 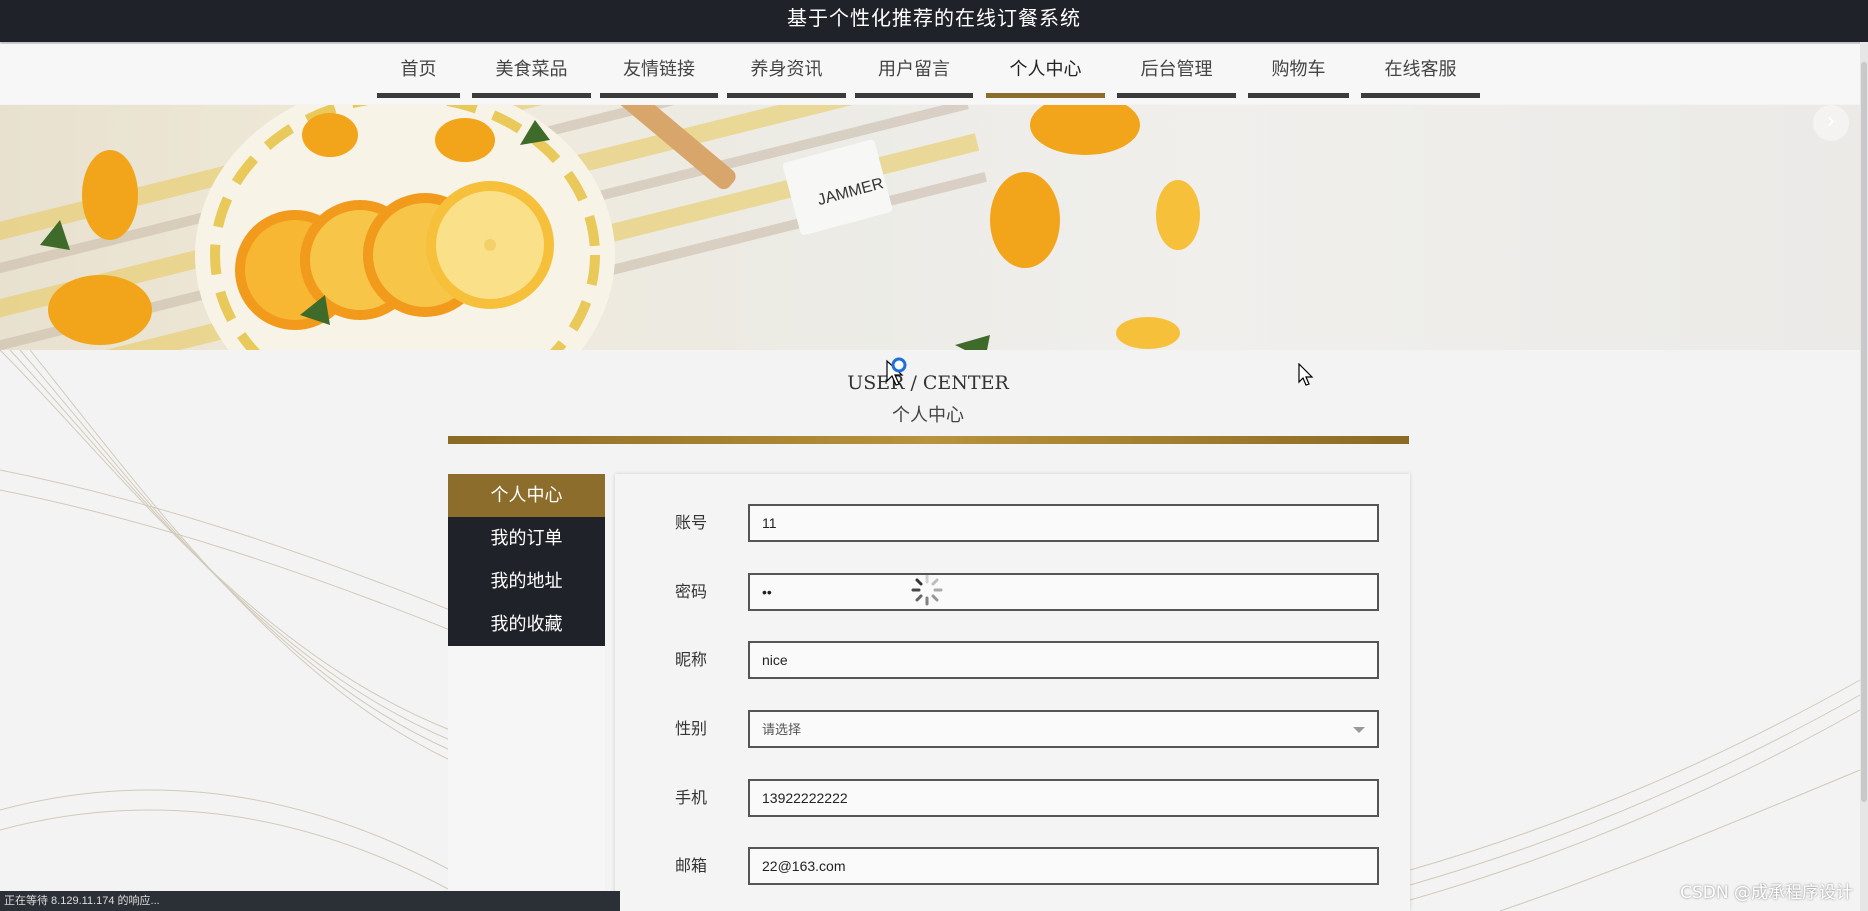 I want to click on nav-item-admin: 后台管理, so click(x=1176, y=74).